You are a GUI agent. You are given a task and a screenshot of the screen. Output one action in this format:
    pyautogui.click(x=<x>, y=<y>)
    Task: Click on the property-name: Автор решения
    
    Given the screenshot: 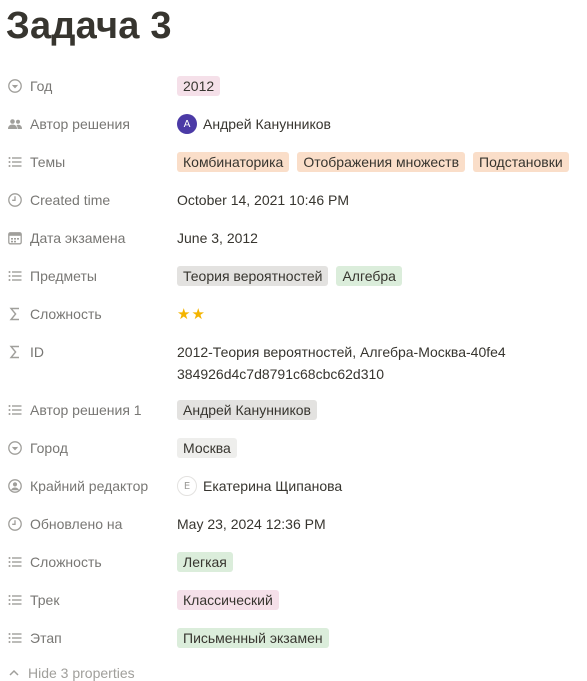 What is the action you would take?
    pyautogui.click(x=68, y=124)
    